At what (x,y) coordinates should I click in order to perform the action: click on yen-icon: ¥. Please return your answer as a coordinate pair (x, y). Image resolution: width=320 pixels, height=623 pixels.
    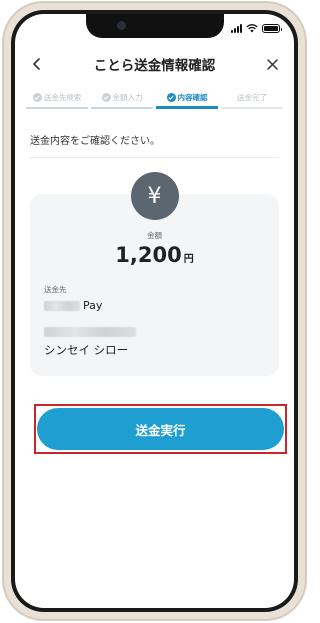
    Looking at the image, I should click on (154, 196).